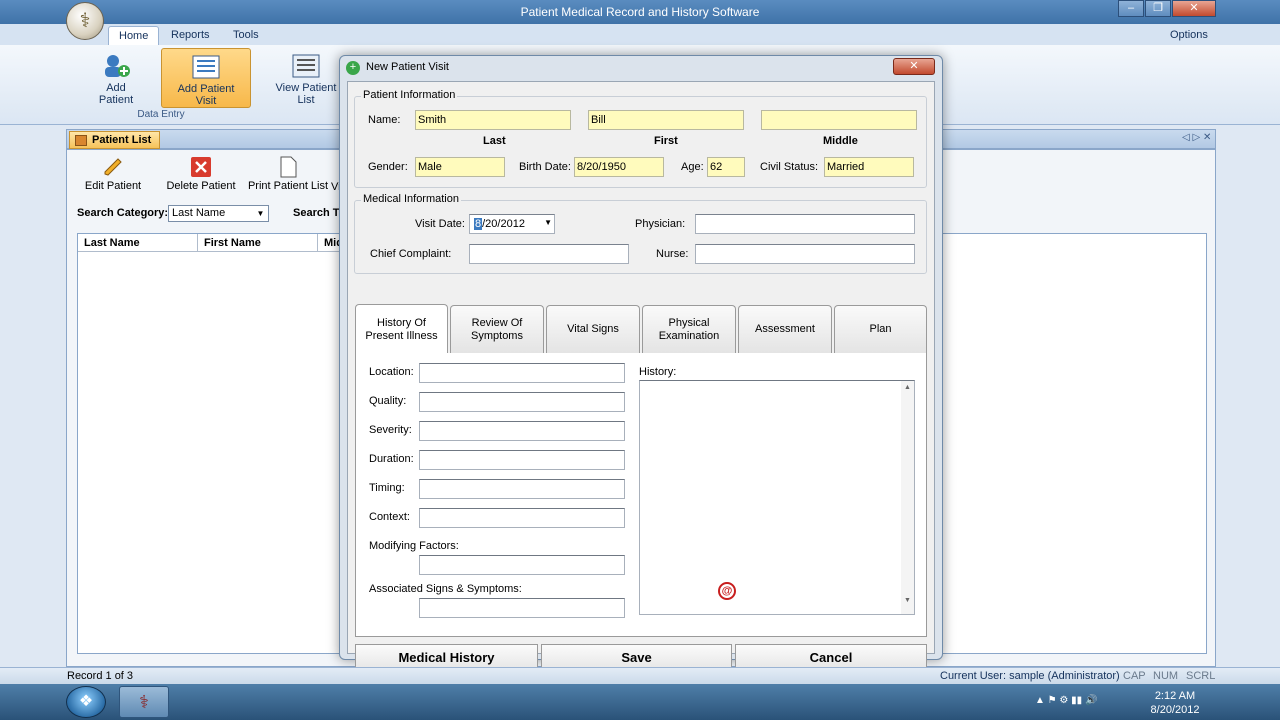 The width and height of the screenshot is (1280, 720). What do you see at coordinates (329, 243) in the screenshot?
I see `column-middle-name: Middle Name` at bounding box center [329, 243].